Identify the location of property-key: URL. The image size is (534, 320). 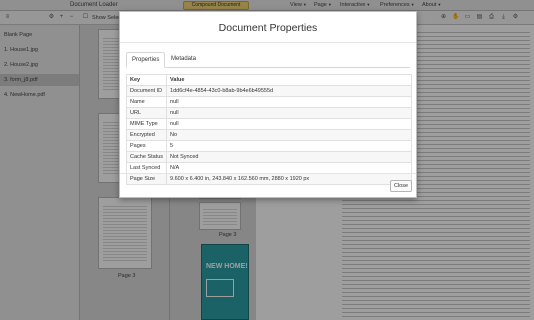
(146, 113).